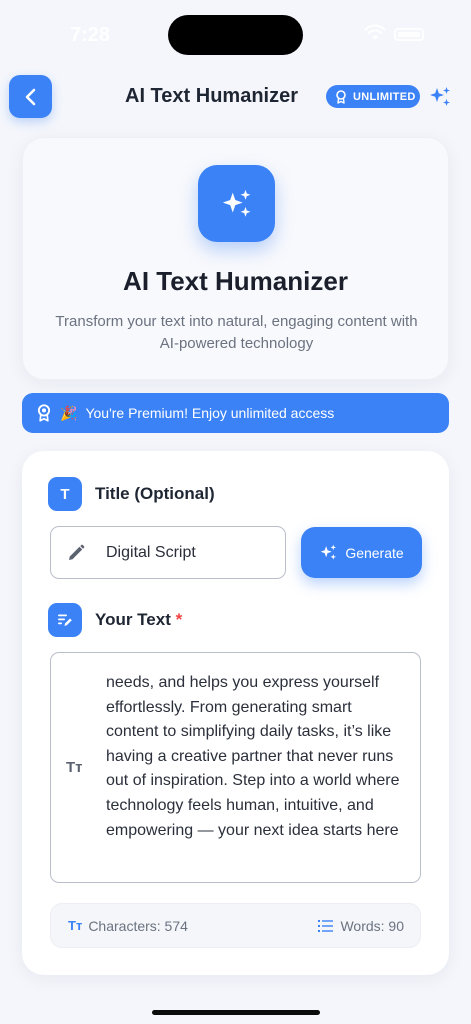 This screenshot has width=471, height=1024. Describe the element at coordinates (69, 412) in the screenshot. I see `party-emoji: 🎉` at that location.